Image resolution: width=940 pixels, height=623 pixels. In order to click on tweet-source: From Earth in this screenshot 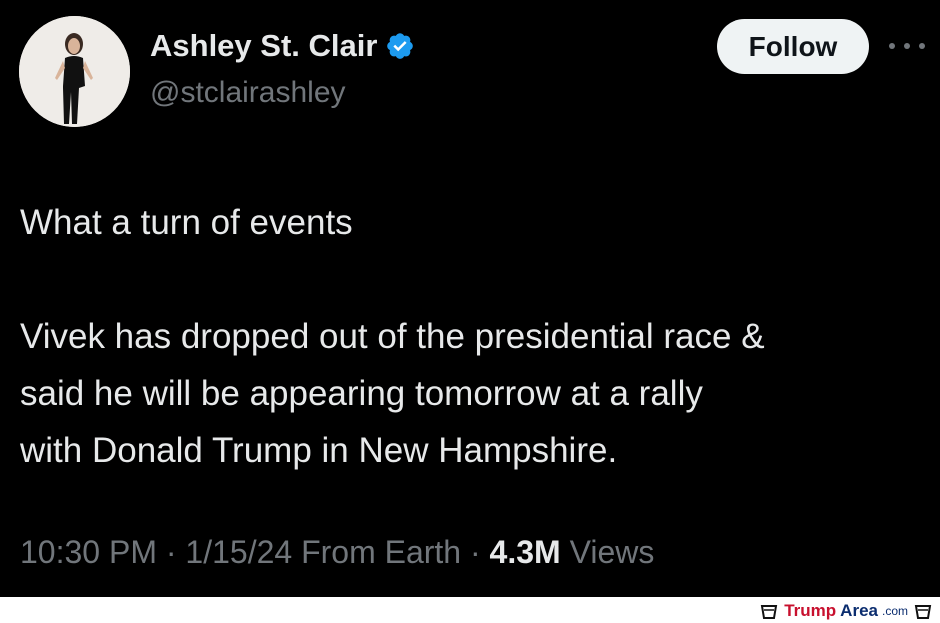, I will do `click(381, 552)`.